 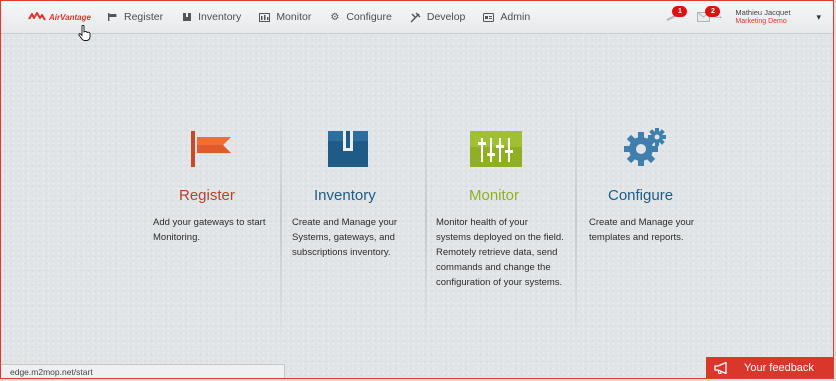 What do you see at coordinates (345, 195) in the screenshot?
I see `tile-inventory-title: Inventory` at bounding box center [345, 195].